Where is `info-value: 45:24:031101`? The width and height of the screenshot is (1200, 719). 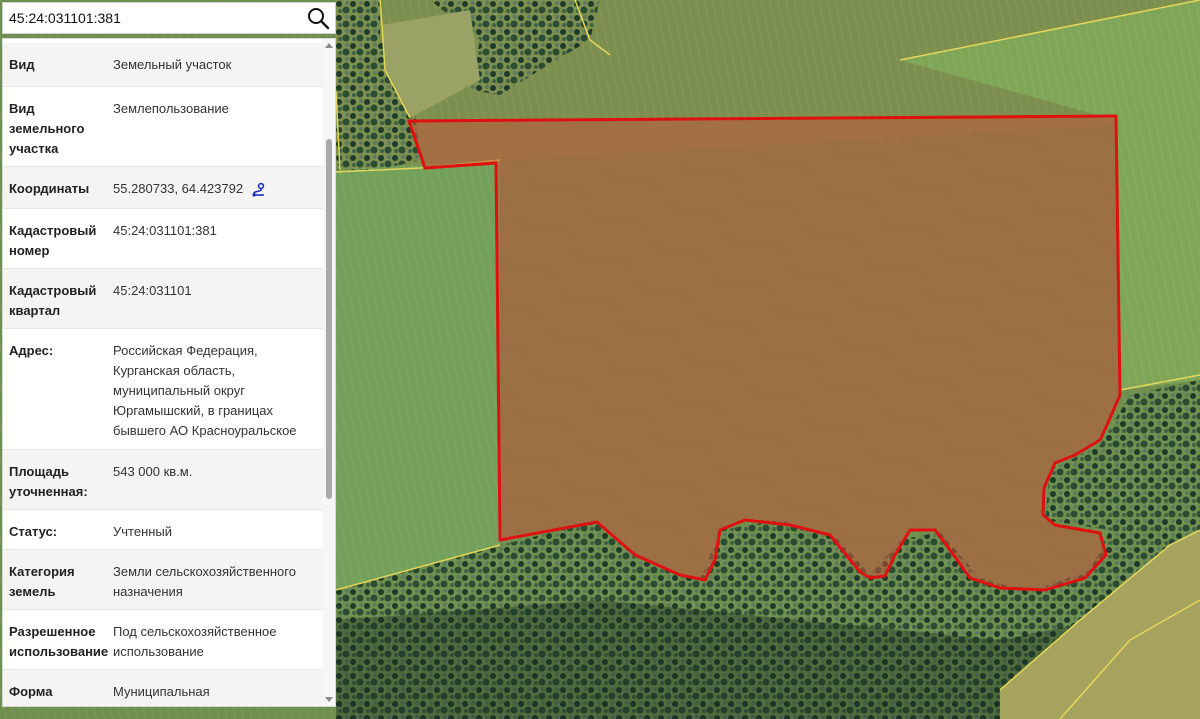 info-value: 45:24:031101 is located at coordinates (152, 290).